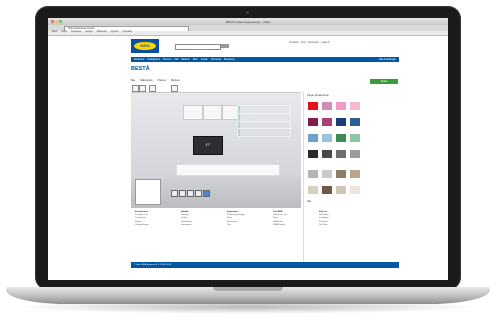 The width and height of the screenshot is (496, 319). What do you see at coordinates (340, 225) in the screenshot?
I see `footer-link: YouTube` at bounding box center [340, 225].